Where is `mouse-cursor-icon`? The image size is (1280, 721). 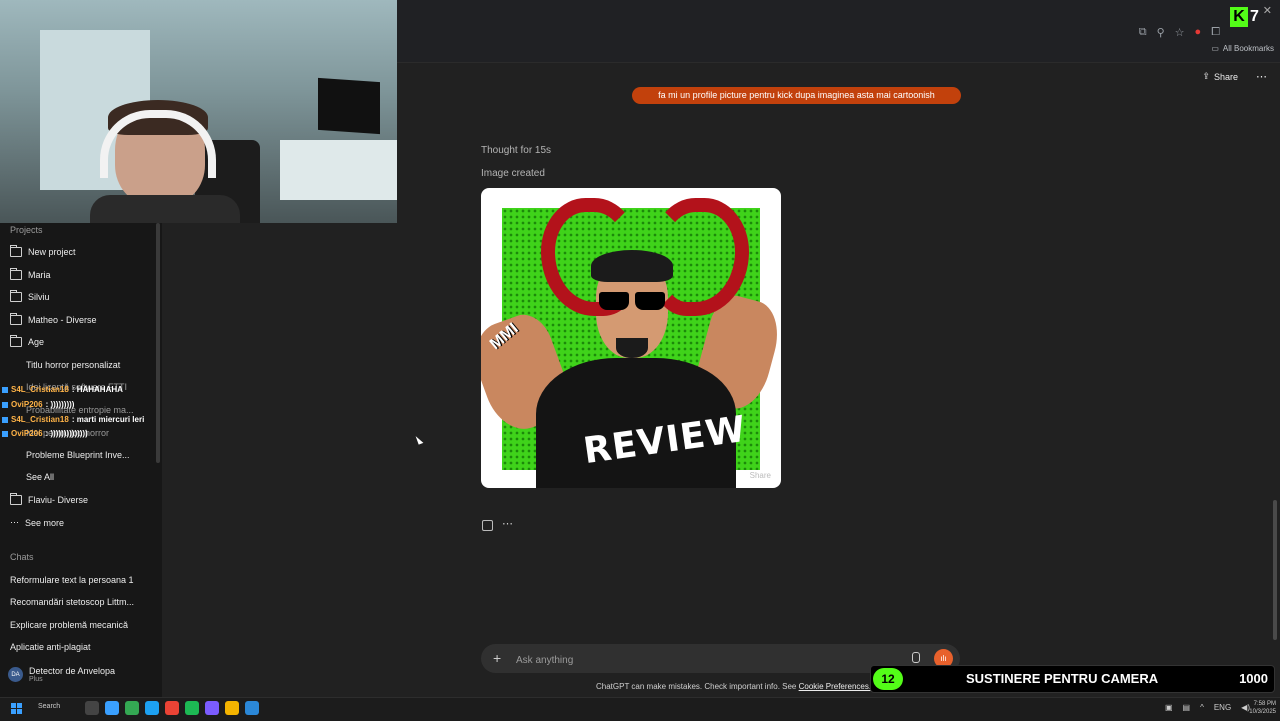
mouse-cursor-icon is located at coordinates (419, 439).